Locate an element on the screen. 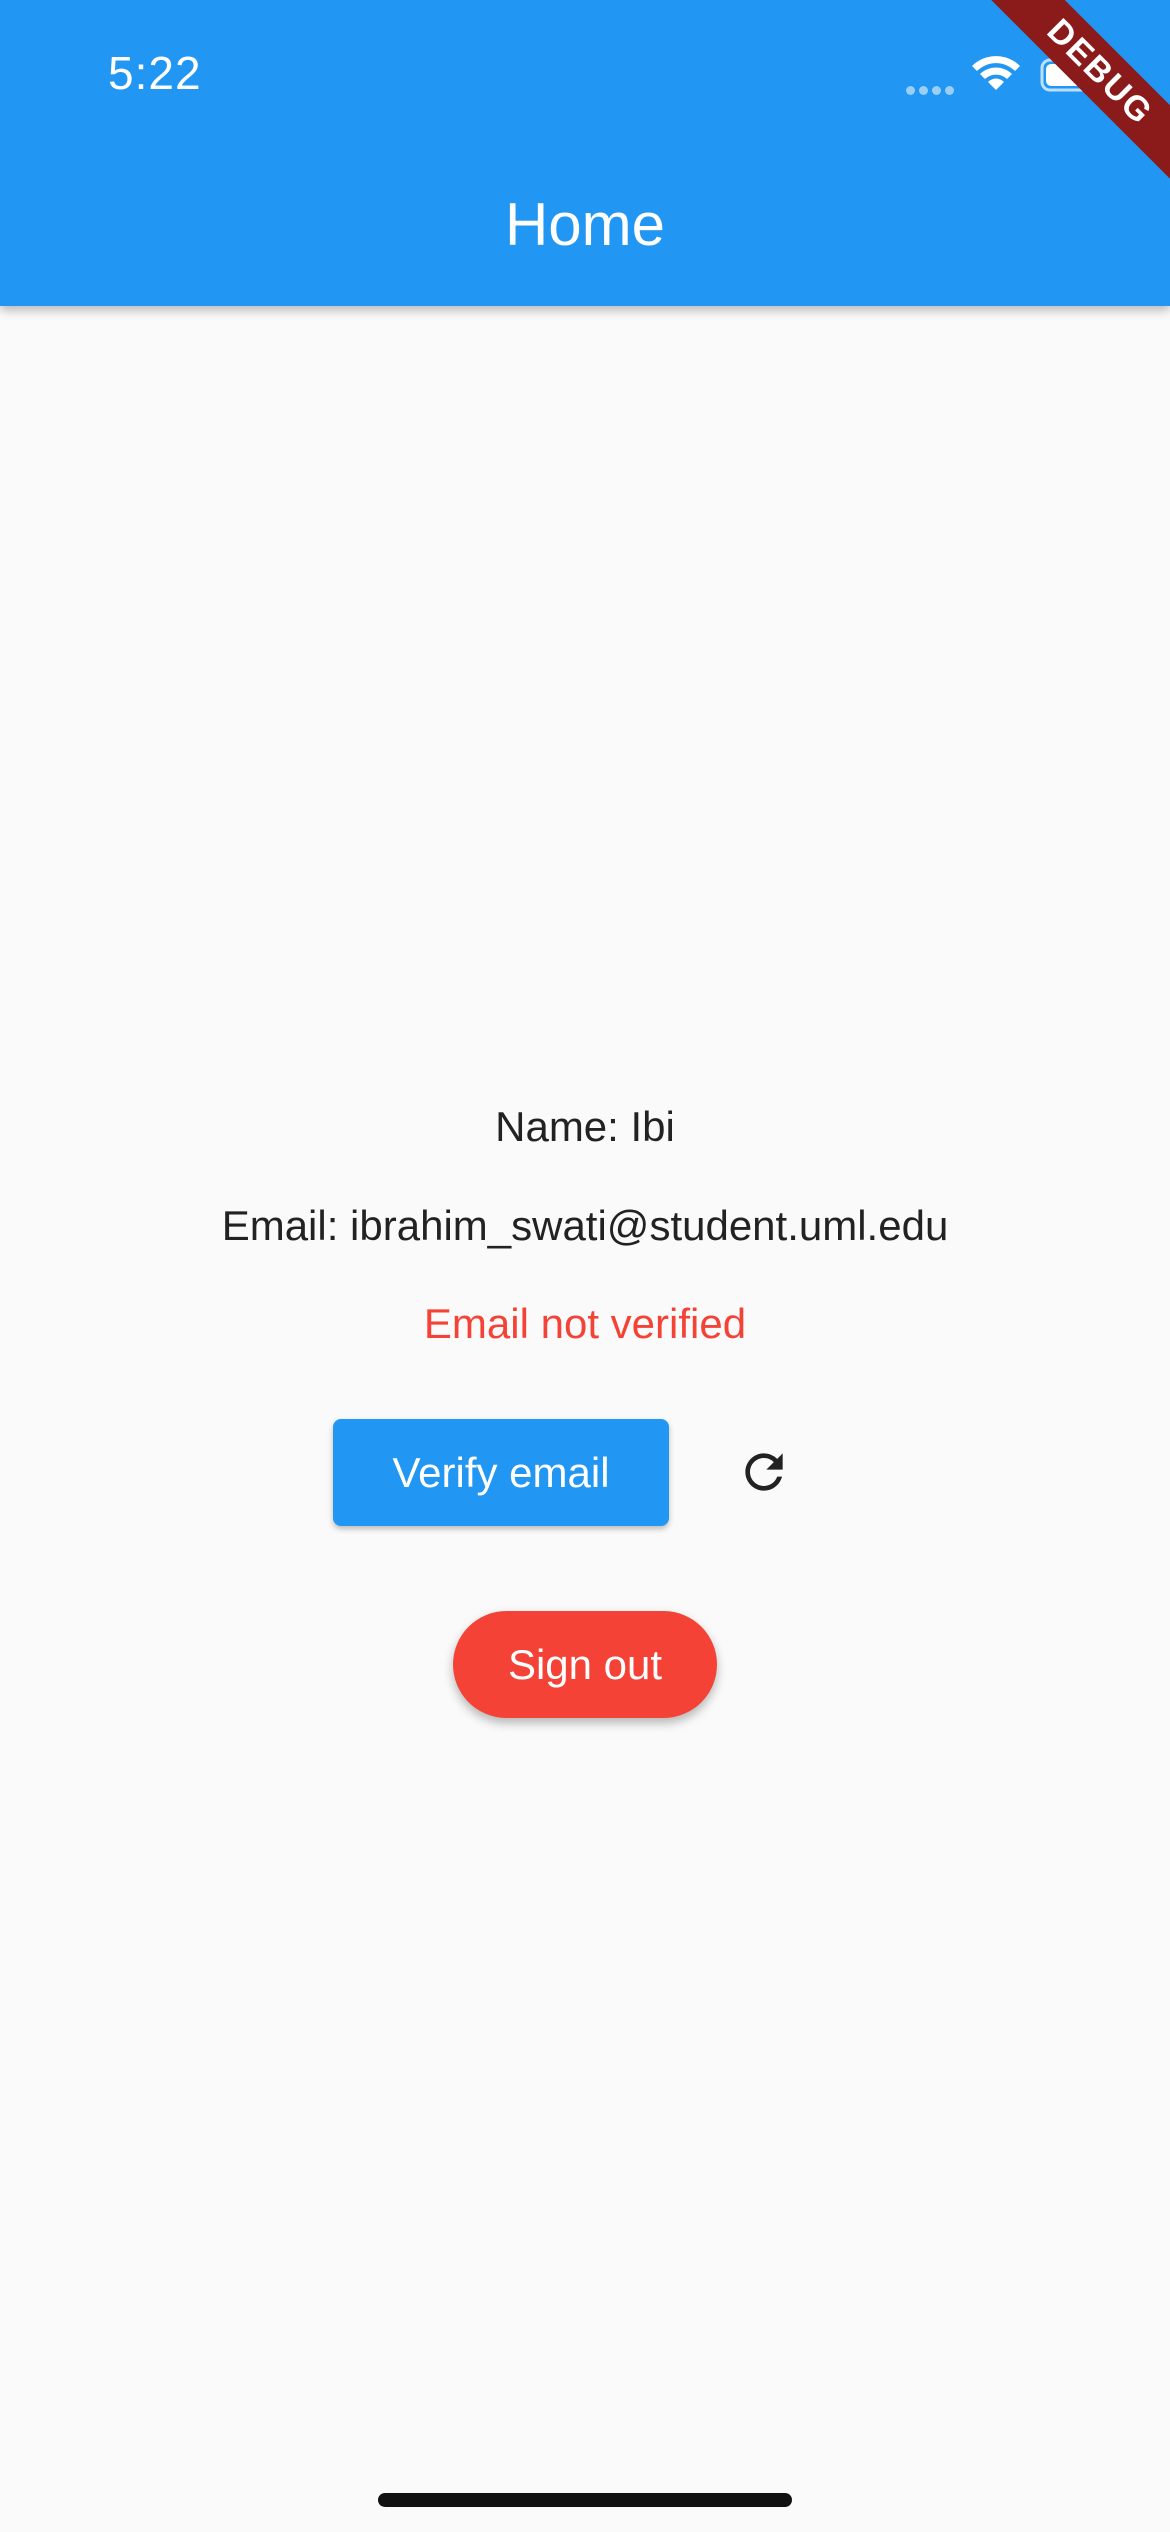 This screenshot has width=1170, height=2532. page-title: Home is located at coordinates (585, 224).